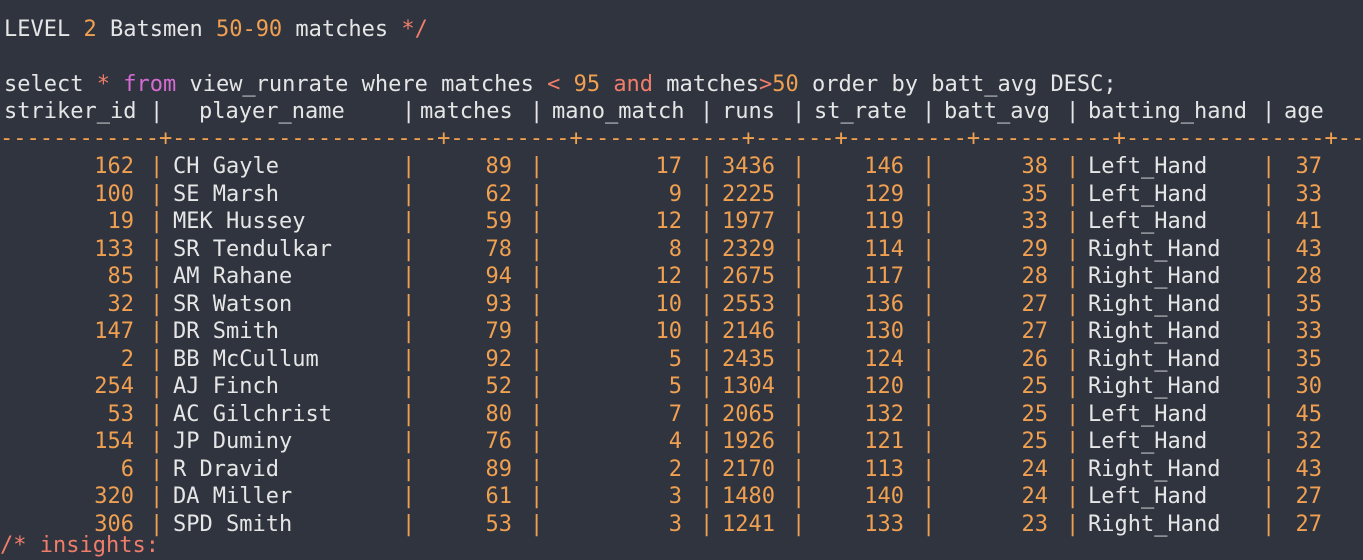 The width and height of the screenshot is (1363, 560). What do you see at coordinates (216, 29) in the screenshot?
I see `comment-line: LEVEL 2 Batsmen 50-90 matches */` at bounding box center [216, 29].